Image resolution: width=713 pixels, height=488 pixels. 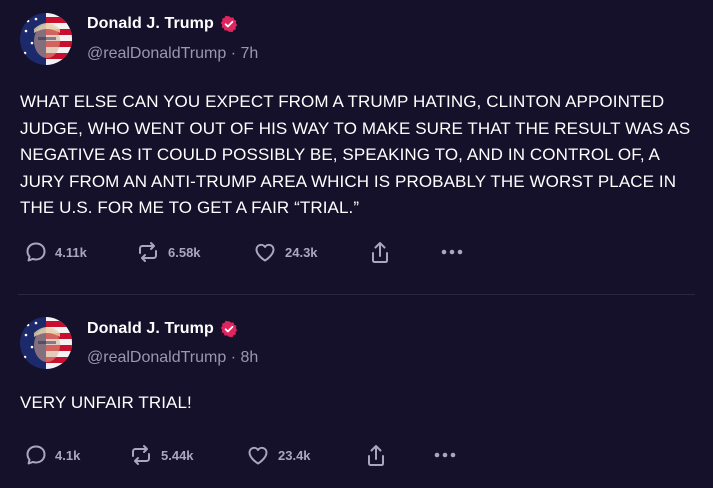 I want to click on repost-button: 6.58k, so click(x=168, y=252).